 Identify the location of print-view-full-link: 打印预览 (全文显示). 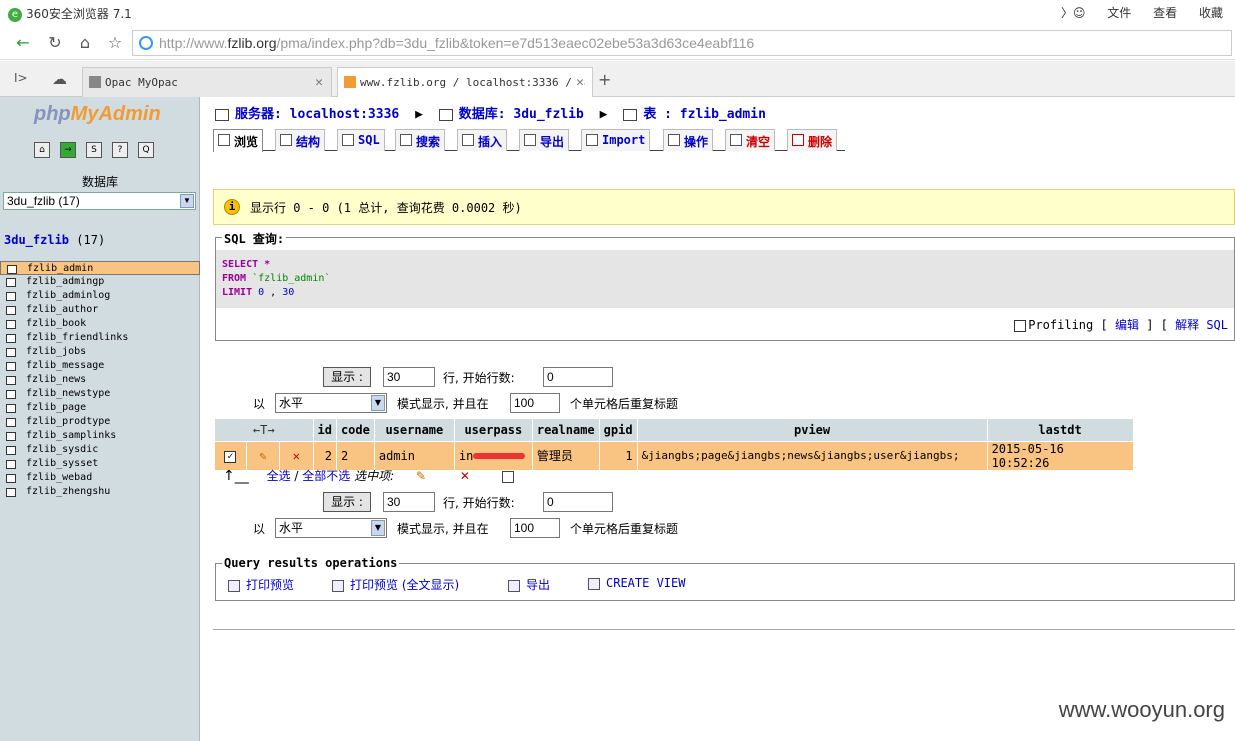
(395, 584).